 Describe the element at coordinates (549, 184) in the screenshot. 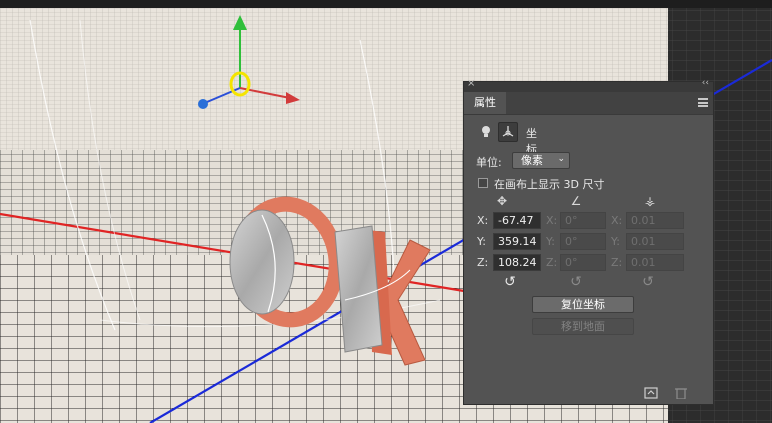

I see `show-3d-size-label: 在画布上显示 3D 尺寸` at that location.